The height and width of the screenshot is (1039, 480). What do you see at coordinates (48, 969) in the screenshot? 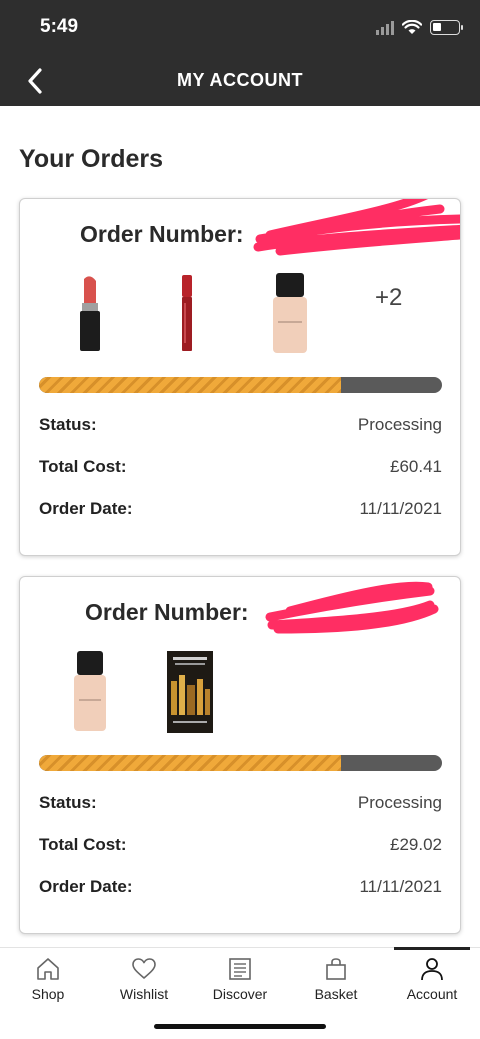
I see `home-icon` at bounding box center [48, 969].